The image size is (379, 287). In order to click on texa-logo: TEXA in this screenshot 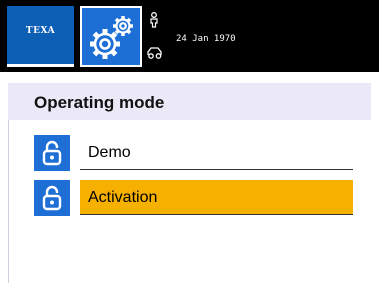, I will do `click(40, 36)`.